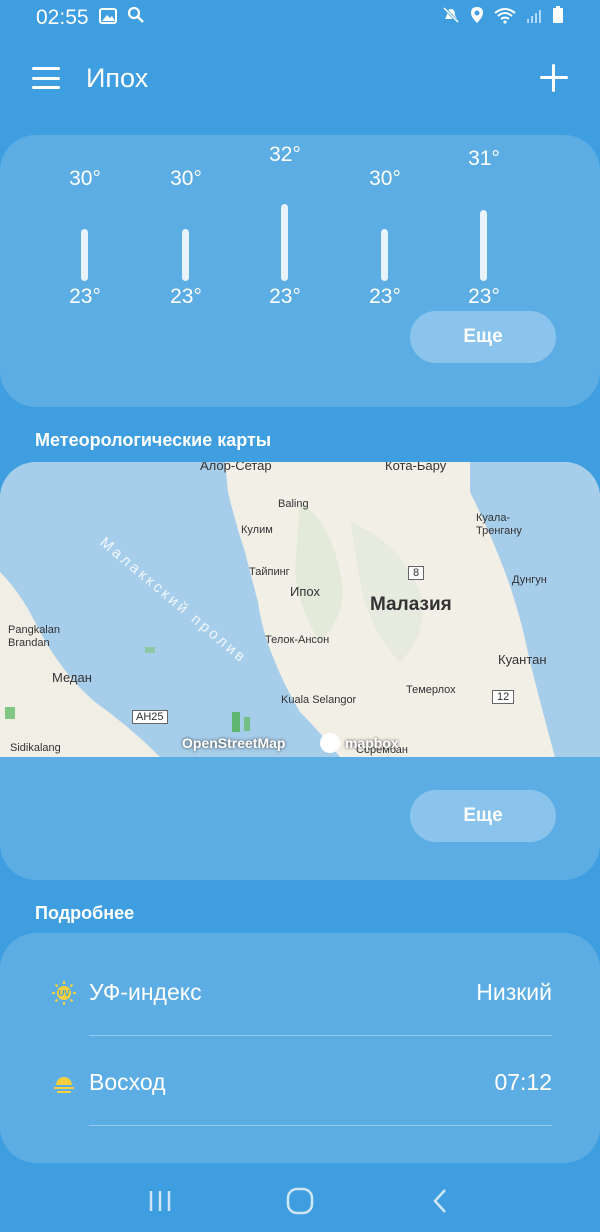 This screenshot has height=1232, width=600. Describe the element at coordinates (483, 816) in the screenshot. I see `maps-more-button: Еще` at that location.